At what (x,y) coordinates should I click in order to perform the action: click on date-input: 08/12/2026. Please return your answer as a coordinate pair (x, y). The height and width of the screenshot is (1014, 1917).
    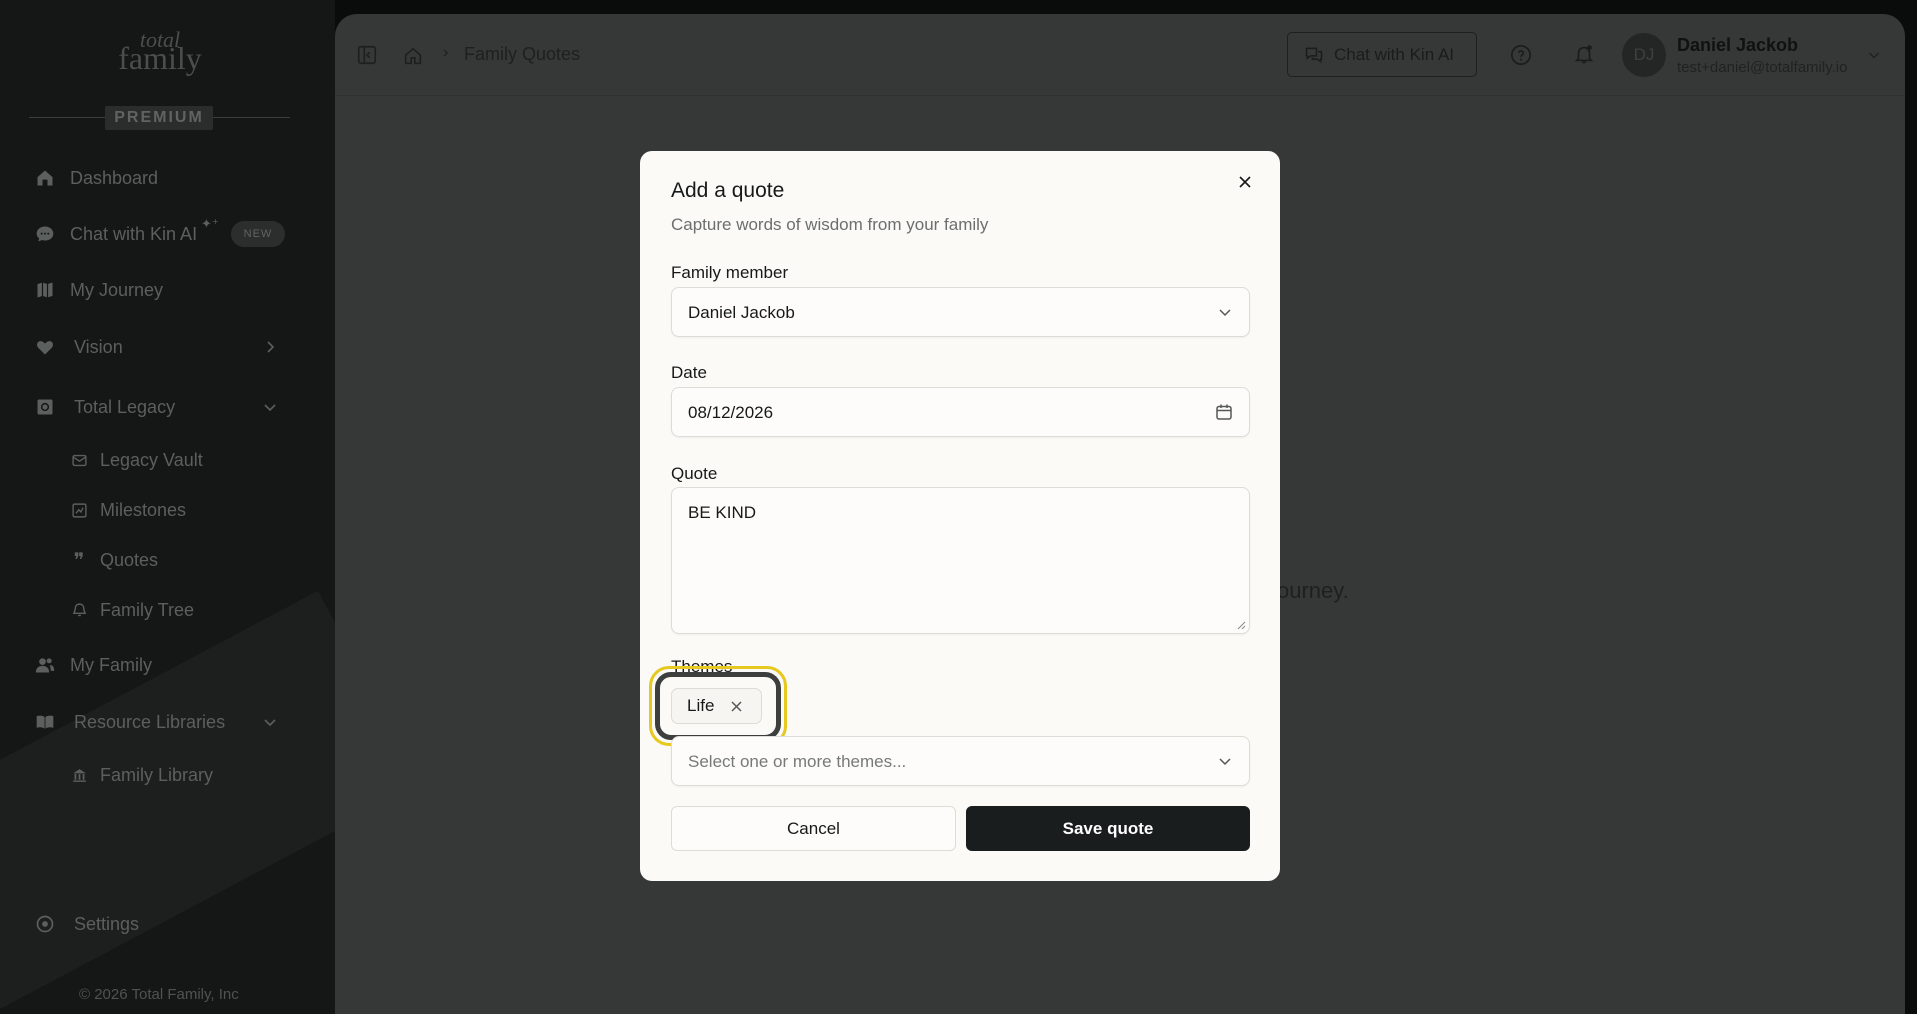
    Looking at the image, I should click on (960, 412).